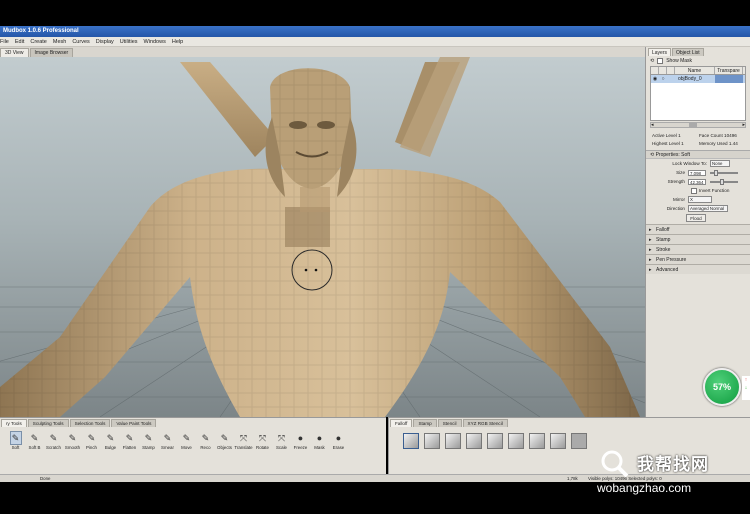  I want to click on layers-table-header: Name Transpare, so click(698, 71).